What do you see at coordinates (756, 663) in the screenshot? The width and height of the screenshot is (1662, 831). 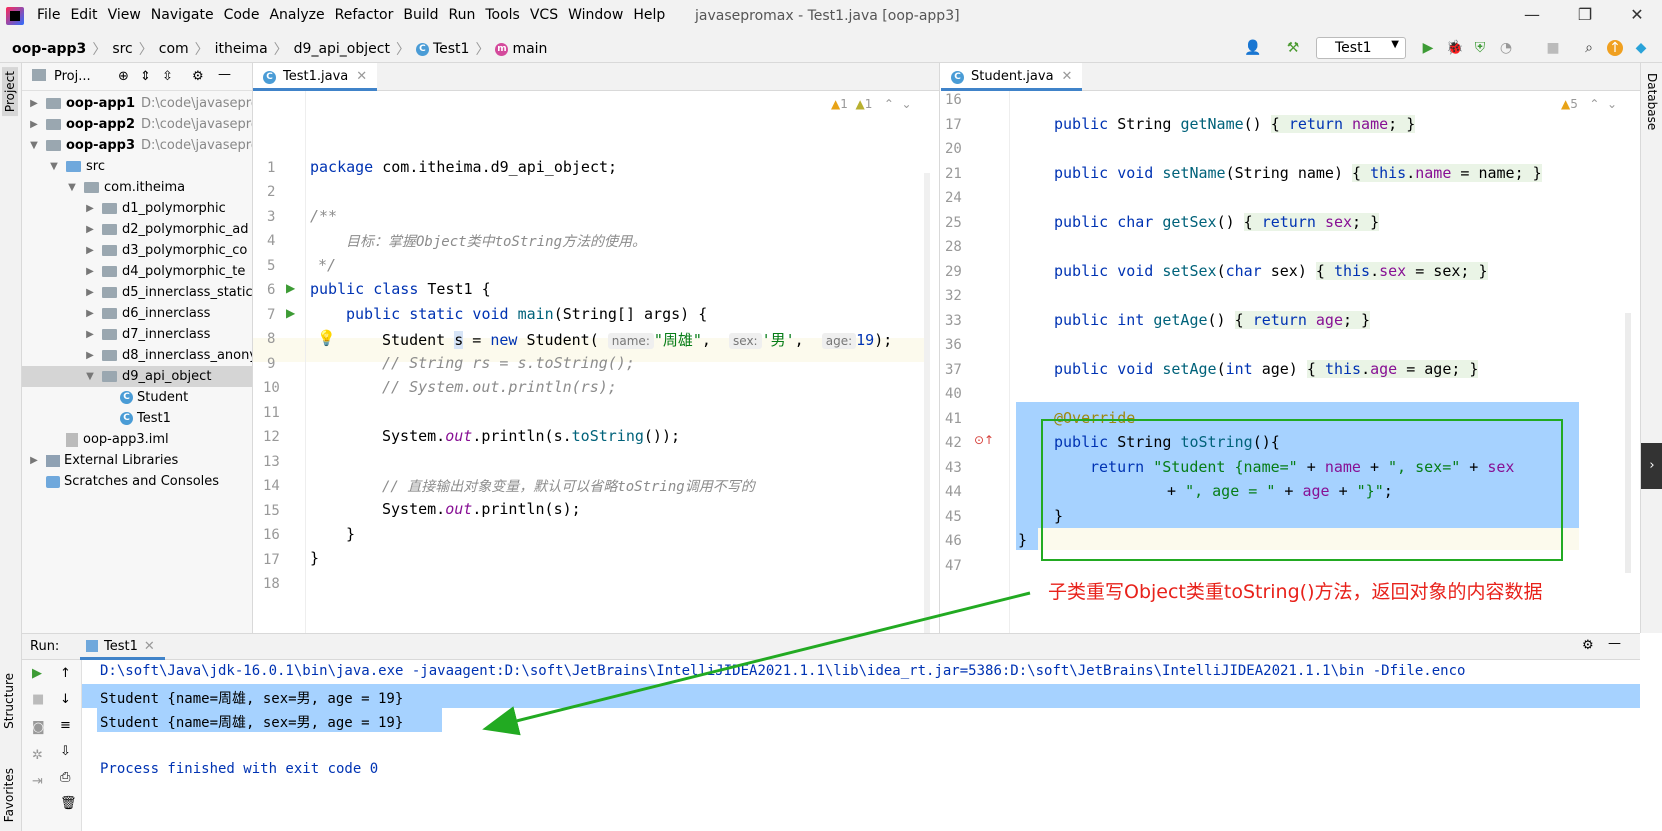 I see `annotation-arrow` at bounding box center [756, 663].